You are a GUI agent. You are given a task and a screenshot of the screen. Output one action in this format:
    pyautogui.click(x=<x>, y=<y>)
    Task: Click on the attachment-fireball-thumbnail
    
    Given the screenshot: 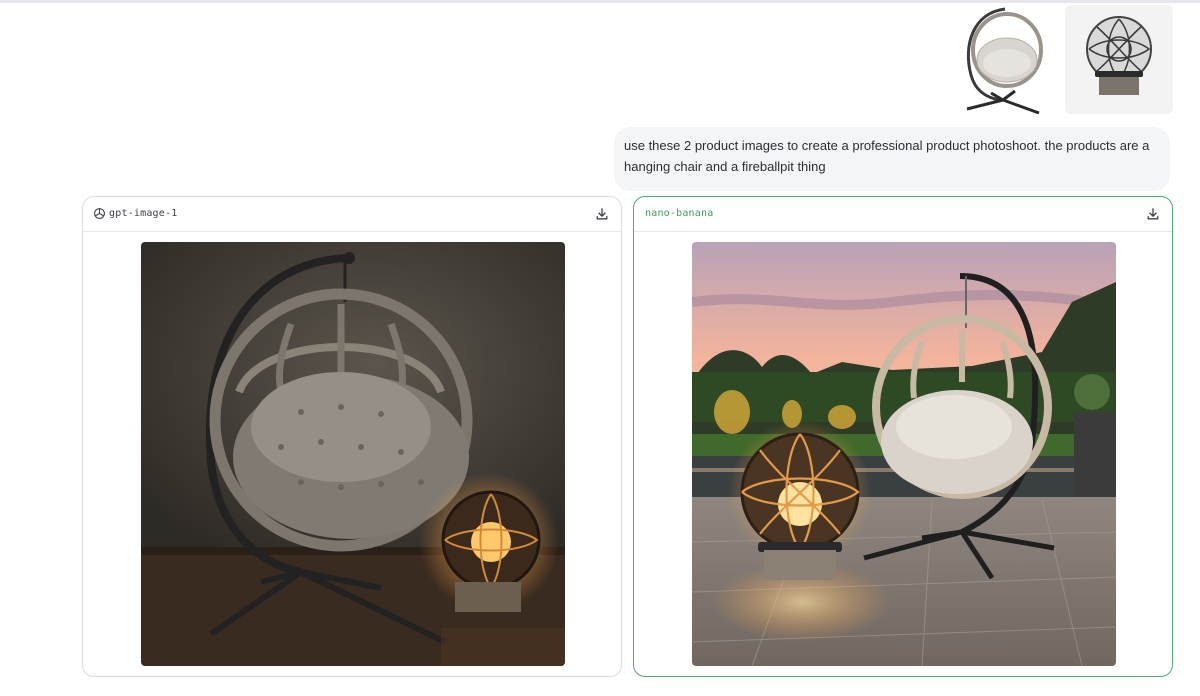 What is the action you would take?
    pyautogui.click(x=1119, y=59)
    